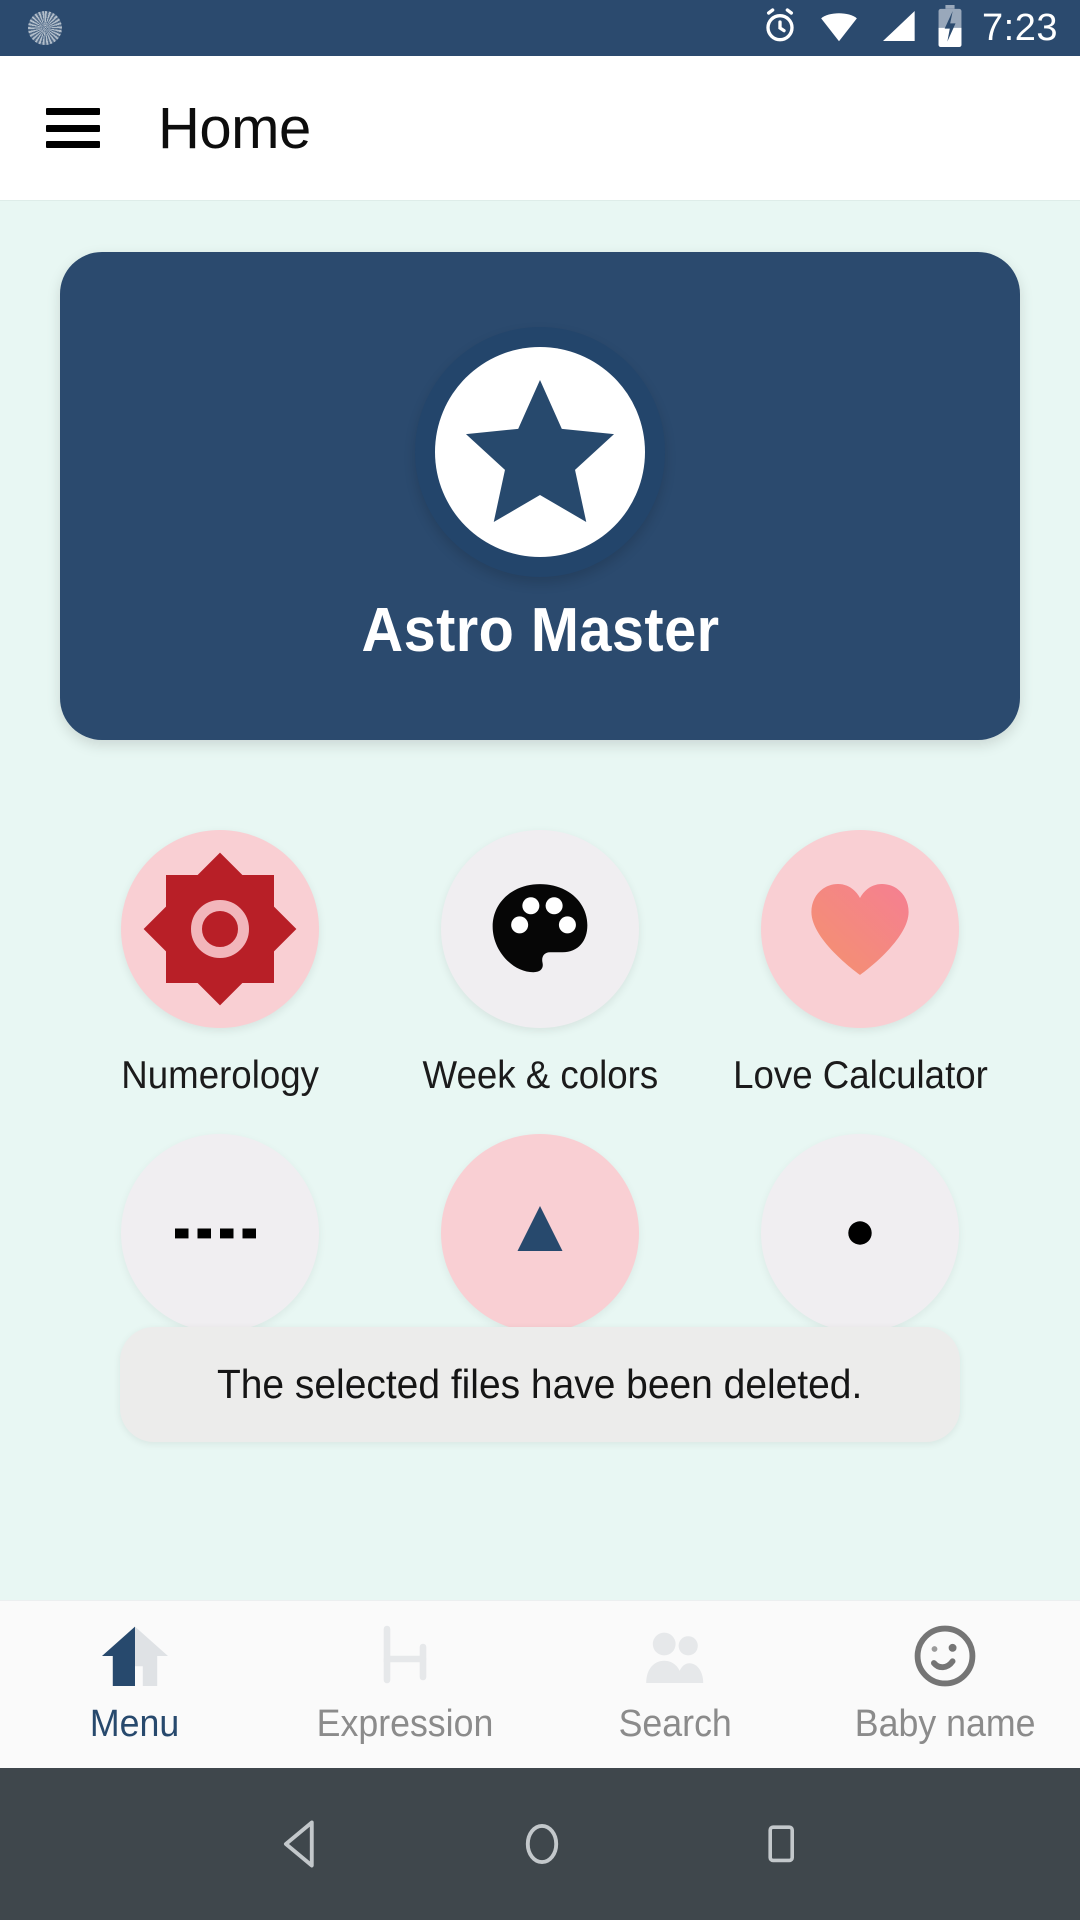  Describe the element at coordinates (405, 1724) in the screenshot. I see `bottom-nav-label: Expression` at that location.